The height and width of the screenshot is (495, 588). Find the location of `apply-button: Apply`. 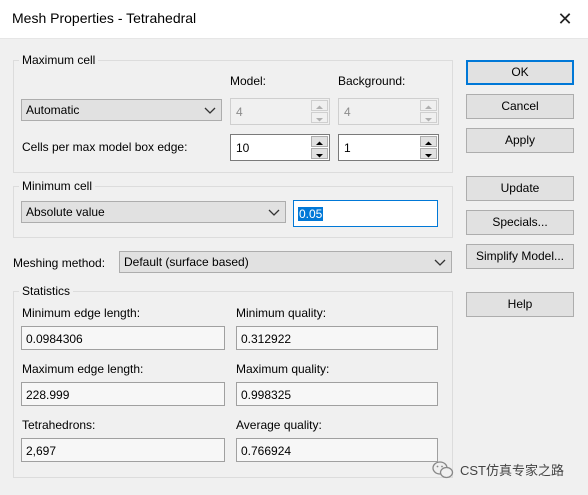

apply-button: Apply is located at coordinates (520, 140).